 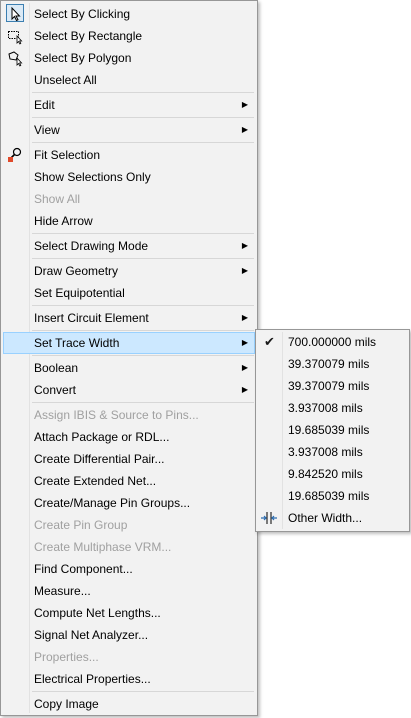 What do you see at coordinates (67, 155) in the screenshot?
I see `menu-item-label: Fit Selection` at bounding box center [67, 155].